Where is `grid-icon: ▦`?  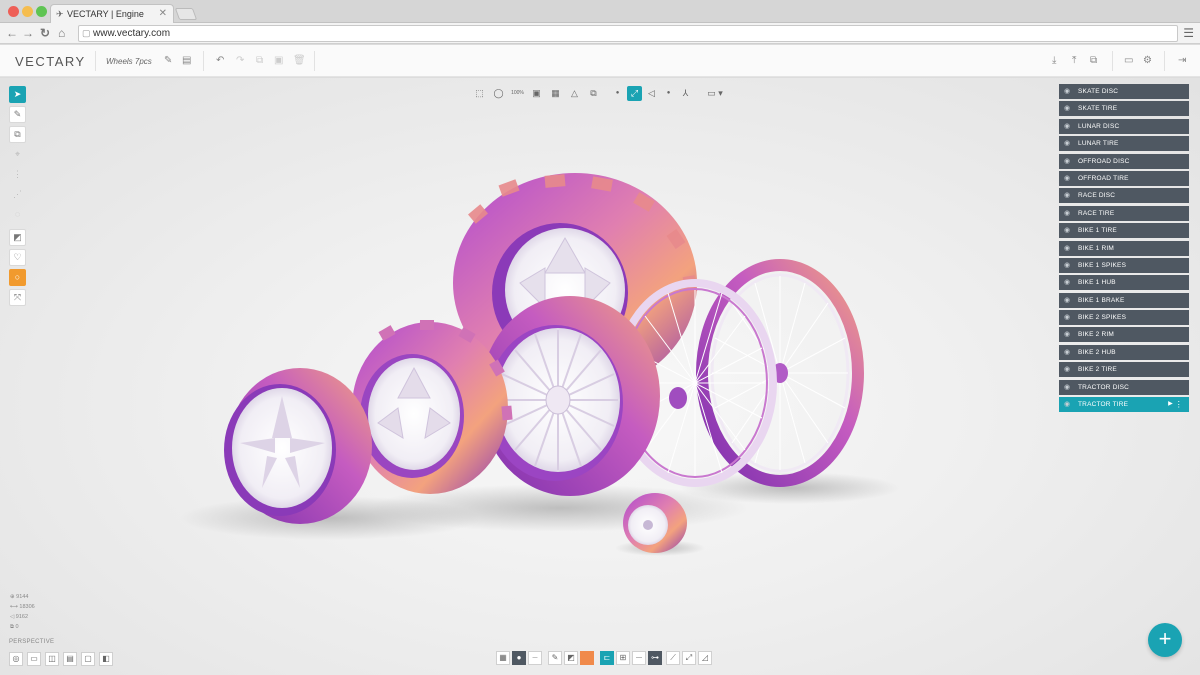
grid-icon: ▦ is located at coordinates (555, 93).